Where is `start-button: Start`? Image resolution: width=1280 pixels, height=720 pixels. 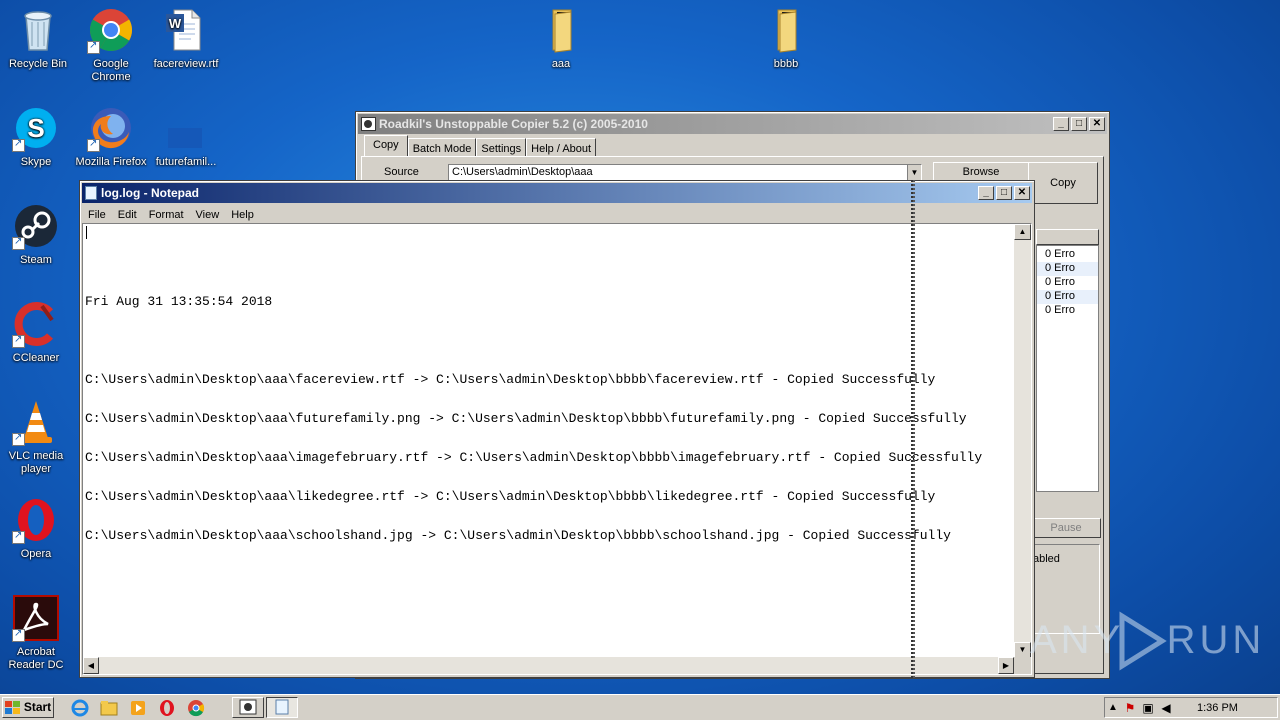
start-button: Start is located at coordinates (28, 707).